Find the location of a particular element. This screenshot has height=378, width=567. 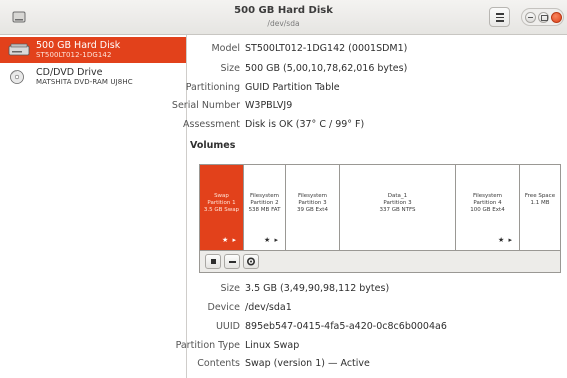

partition-size: 337 GB NTFS is located at coordinates (397, 210).